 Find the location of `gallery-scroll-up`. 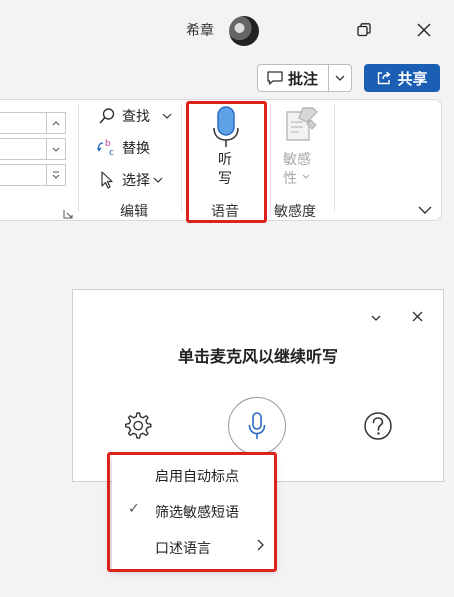

gallery-scroll-up is located at coordinates (56, 123).